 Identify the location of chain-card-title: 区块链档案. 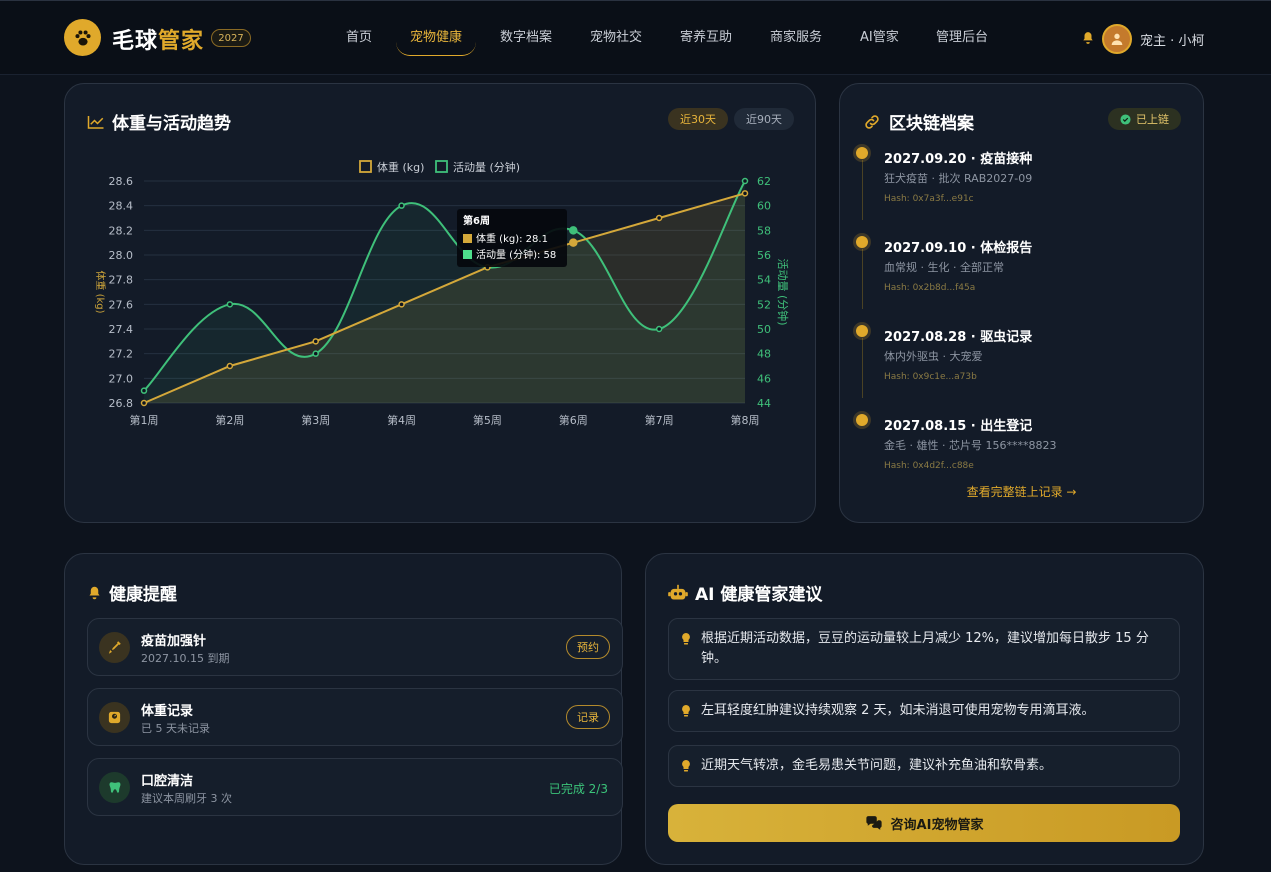
(918, 121).